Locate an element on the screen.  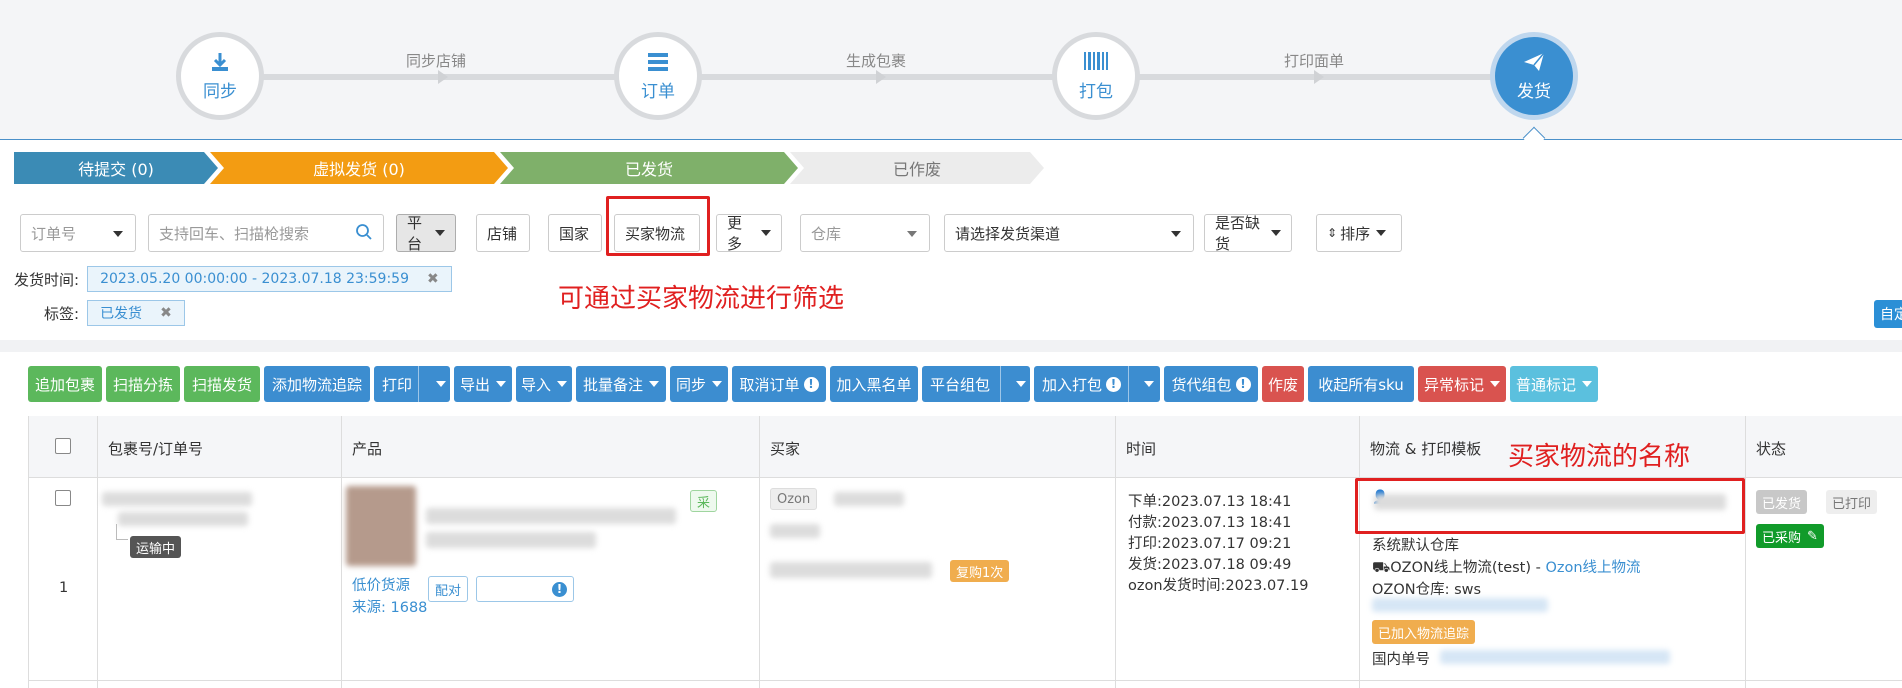
list-icon is located at coordinates (658, 63).